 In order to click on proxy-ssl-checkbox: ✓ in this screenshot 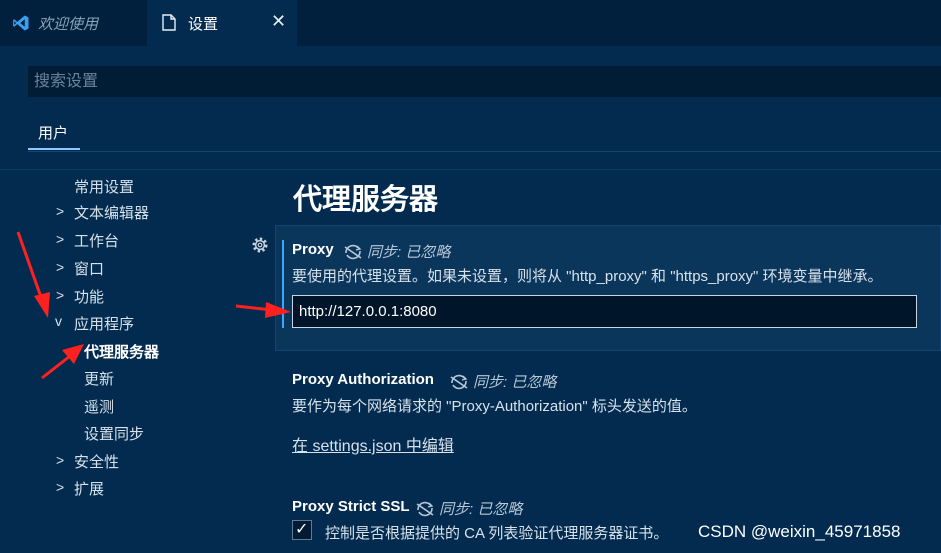, I will do `click(302, 530)`.